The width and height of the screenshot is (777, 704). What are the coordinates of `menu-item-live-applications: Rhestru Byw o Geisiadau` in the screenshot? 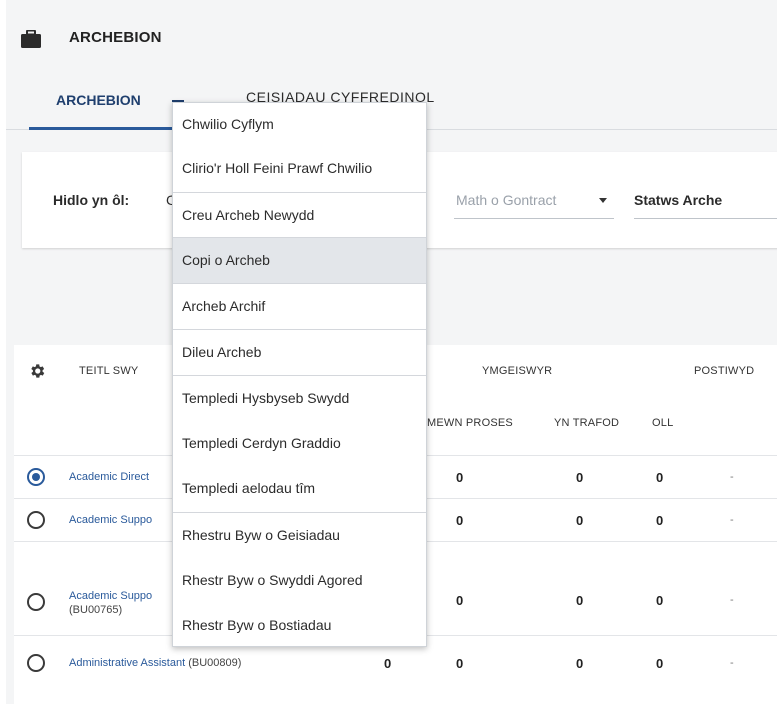 It's located at (299, 535).